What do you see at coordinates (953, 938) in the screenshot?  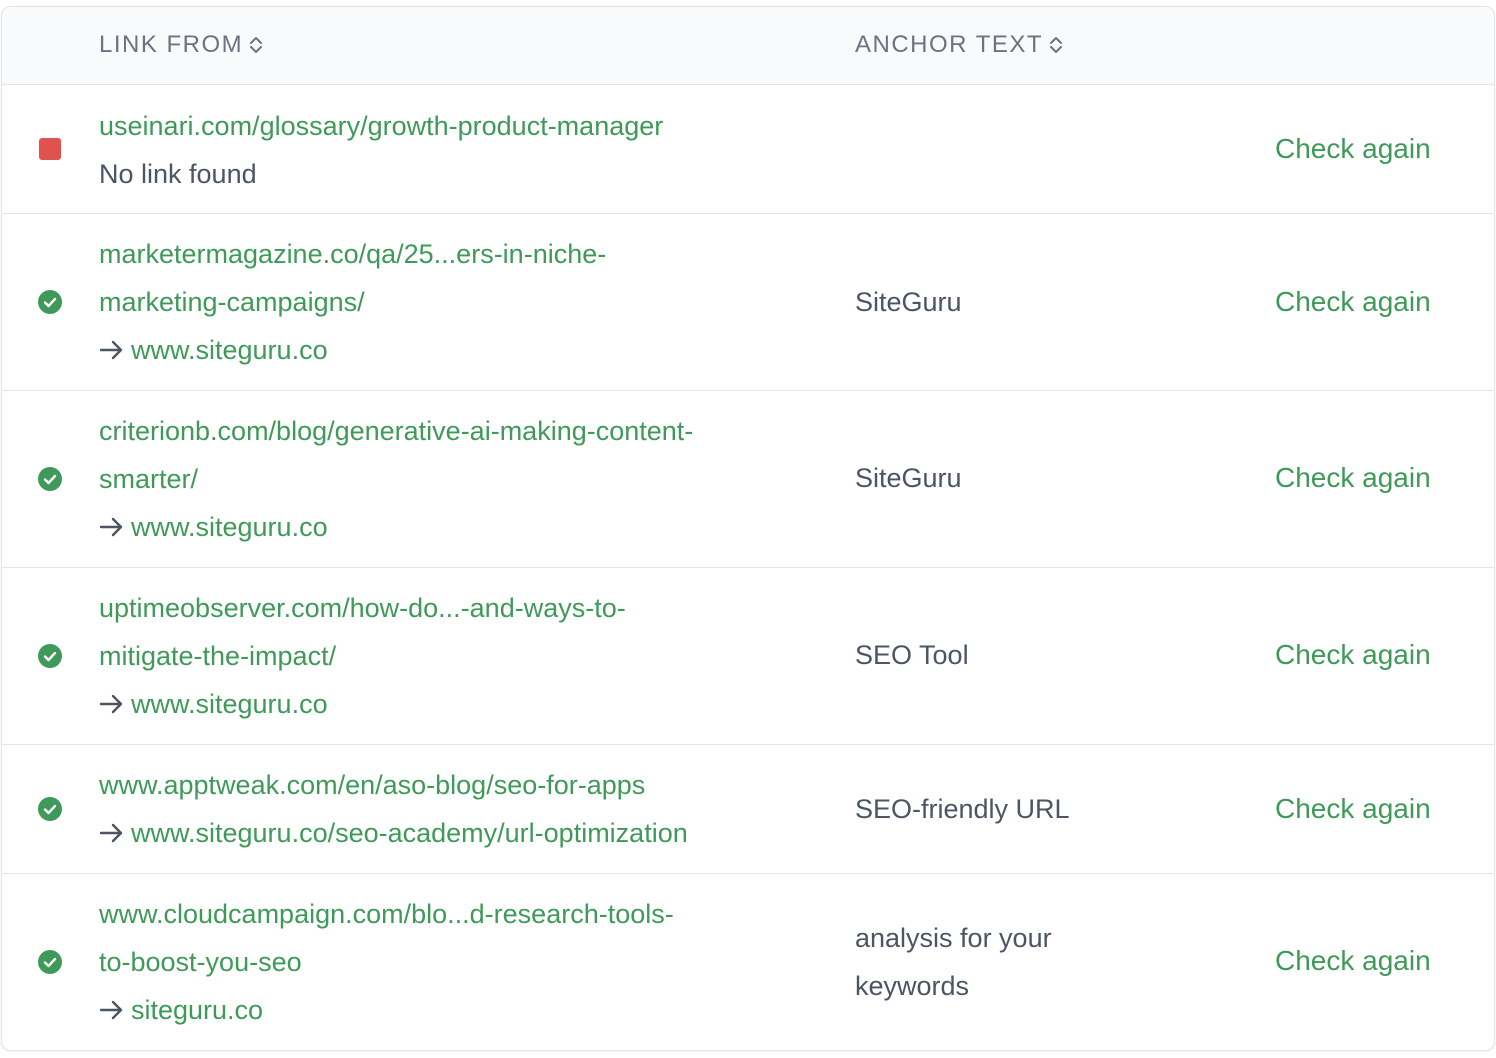 I see `anchor-text-line: analysis for your` at bounding box center [953, 938].